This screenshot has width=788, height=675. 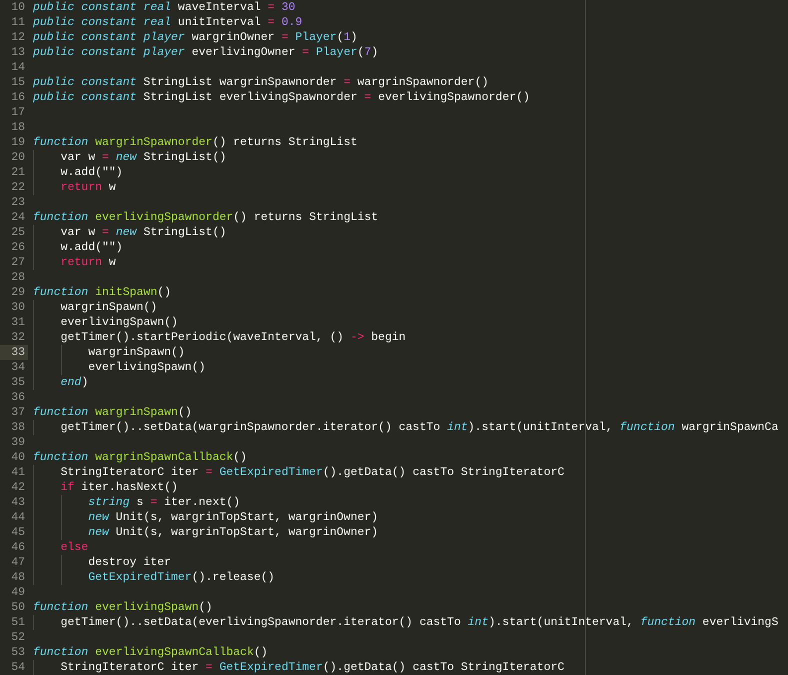 I want to click on line-number: 15, so click(x=18, y=82).